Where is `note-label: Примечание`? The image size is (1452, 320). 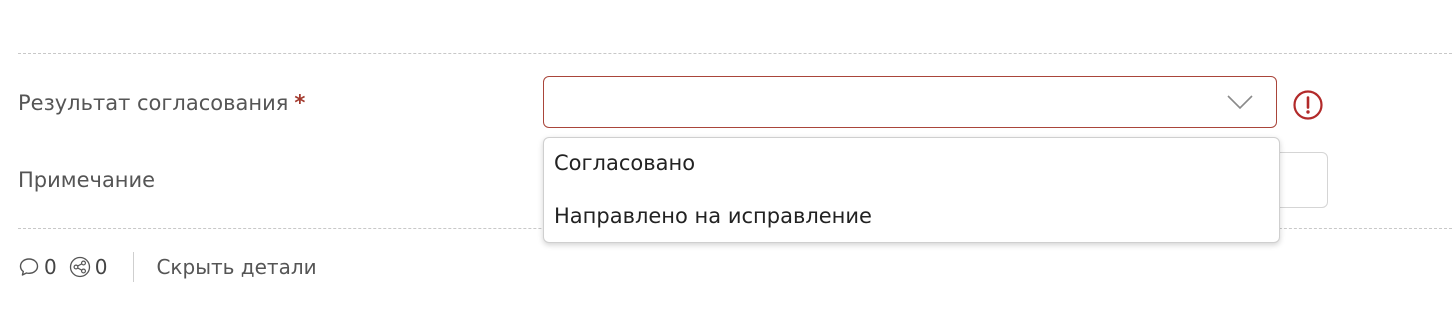 note-label: Примечание is located at coordinates (87, 180).